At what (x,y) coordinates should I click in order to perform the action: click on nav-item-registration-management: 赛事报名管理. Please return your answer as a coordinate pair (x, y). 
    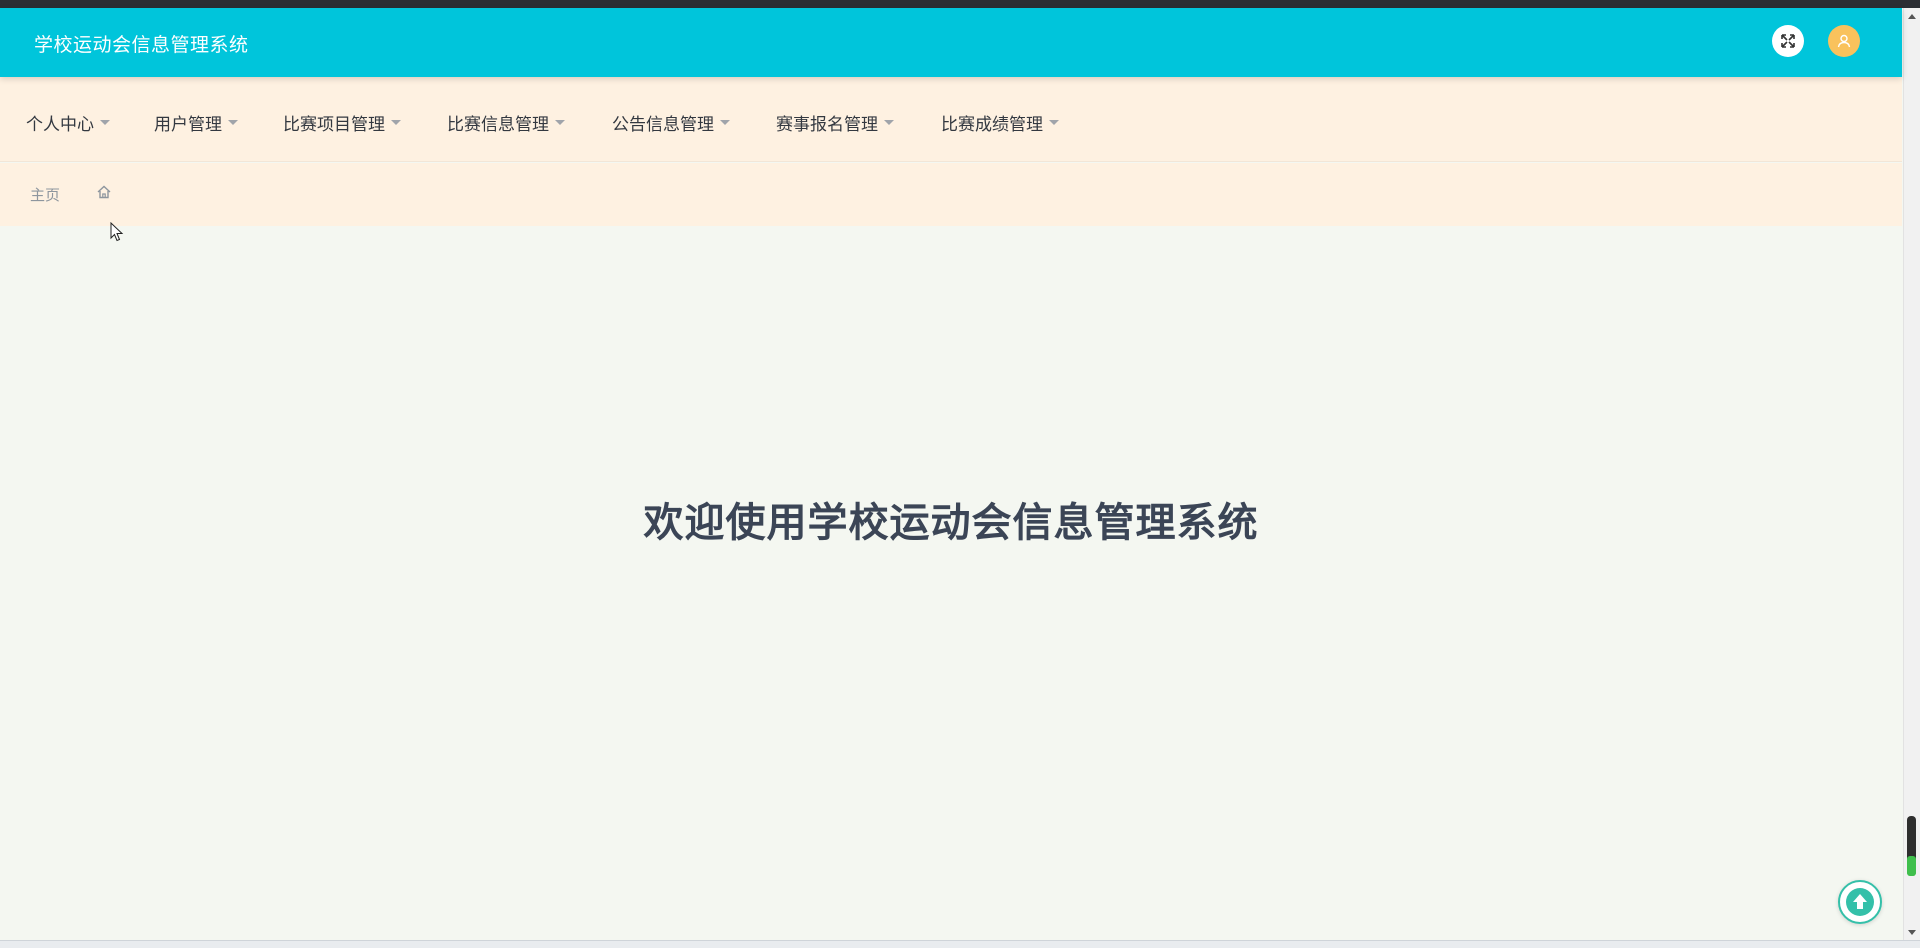
    Looking at the image, I should click on (835, 122).